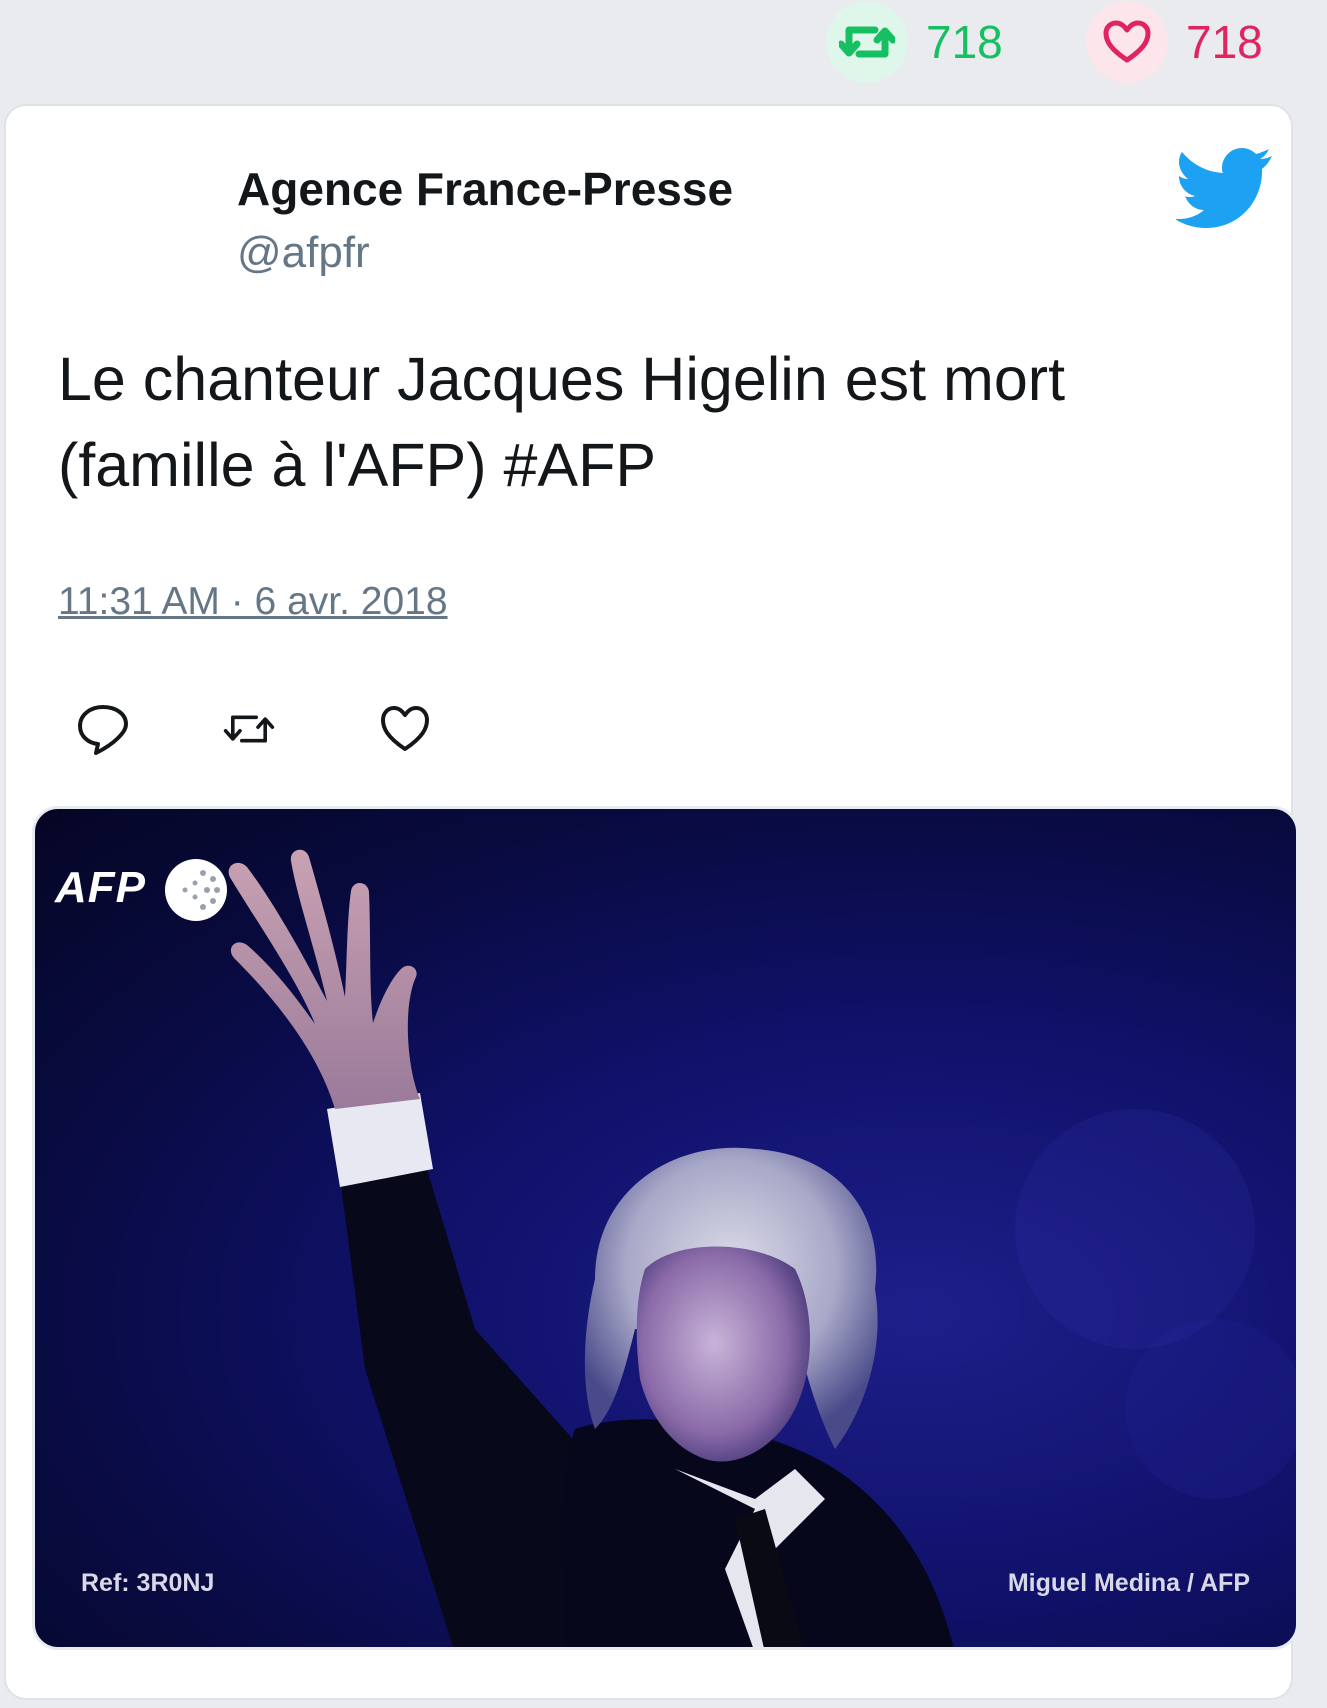  I want to click on twitter-bird-icon, so click(1225, 187).